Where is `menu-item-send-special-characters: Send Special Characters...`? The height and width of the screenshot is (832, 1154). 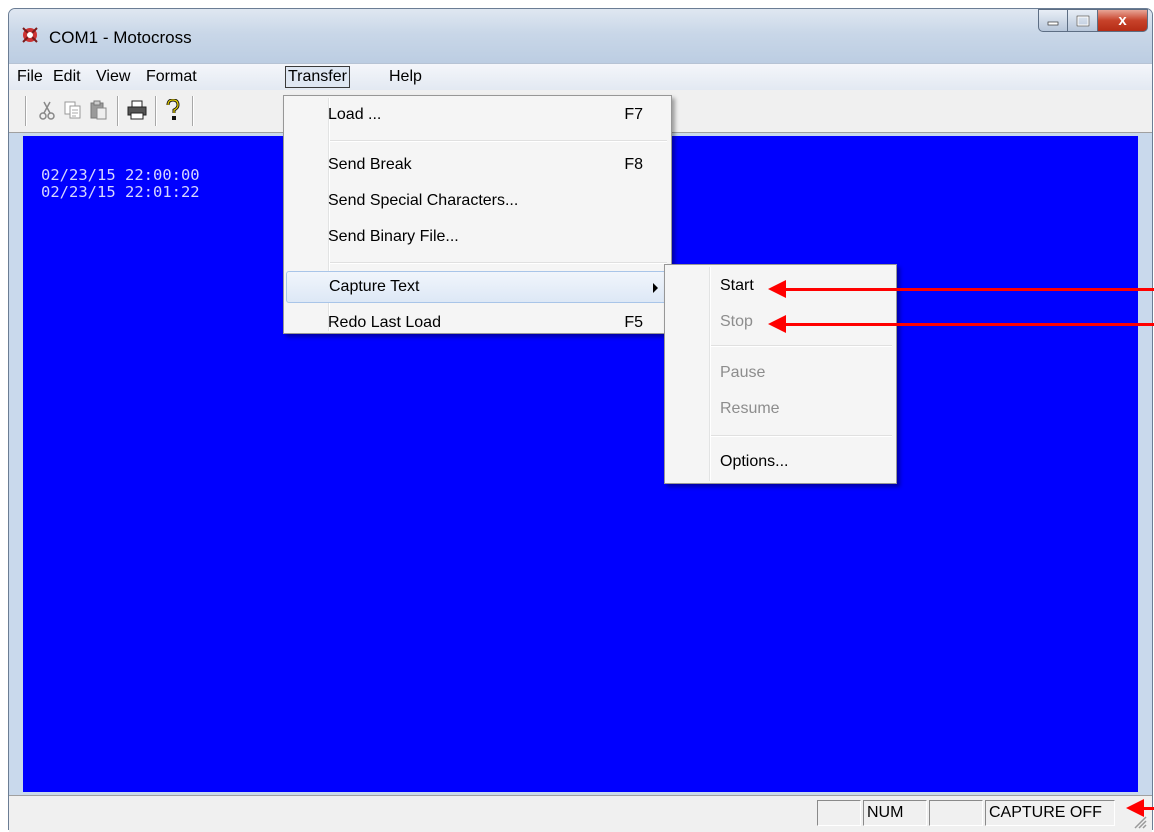 menu-item-send-special-characters: Send Special Characters... is located at coordinates (477, 202).